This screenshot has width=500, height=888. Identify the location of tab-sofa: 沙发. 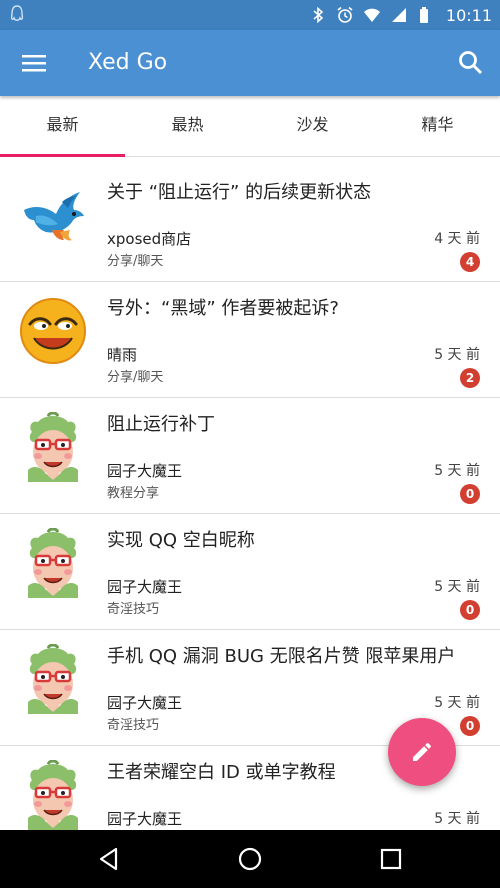
(312, 126).